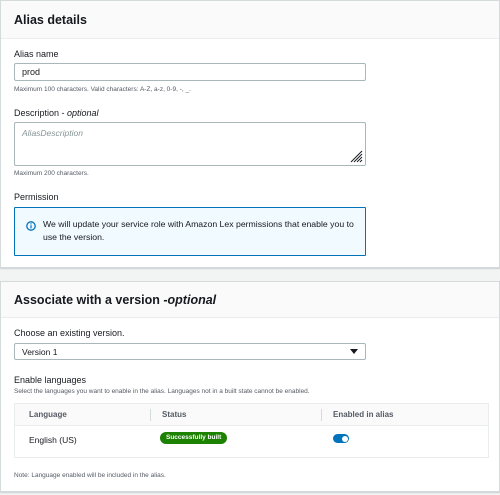 This screenshot has height=495, width=500. Describe the element at coordinates (190, 351) in the screenshot. I see `version-select: Version 1` at that location.